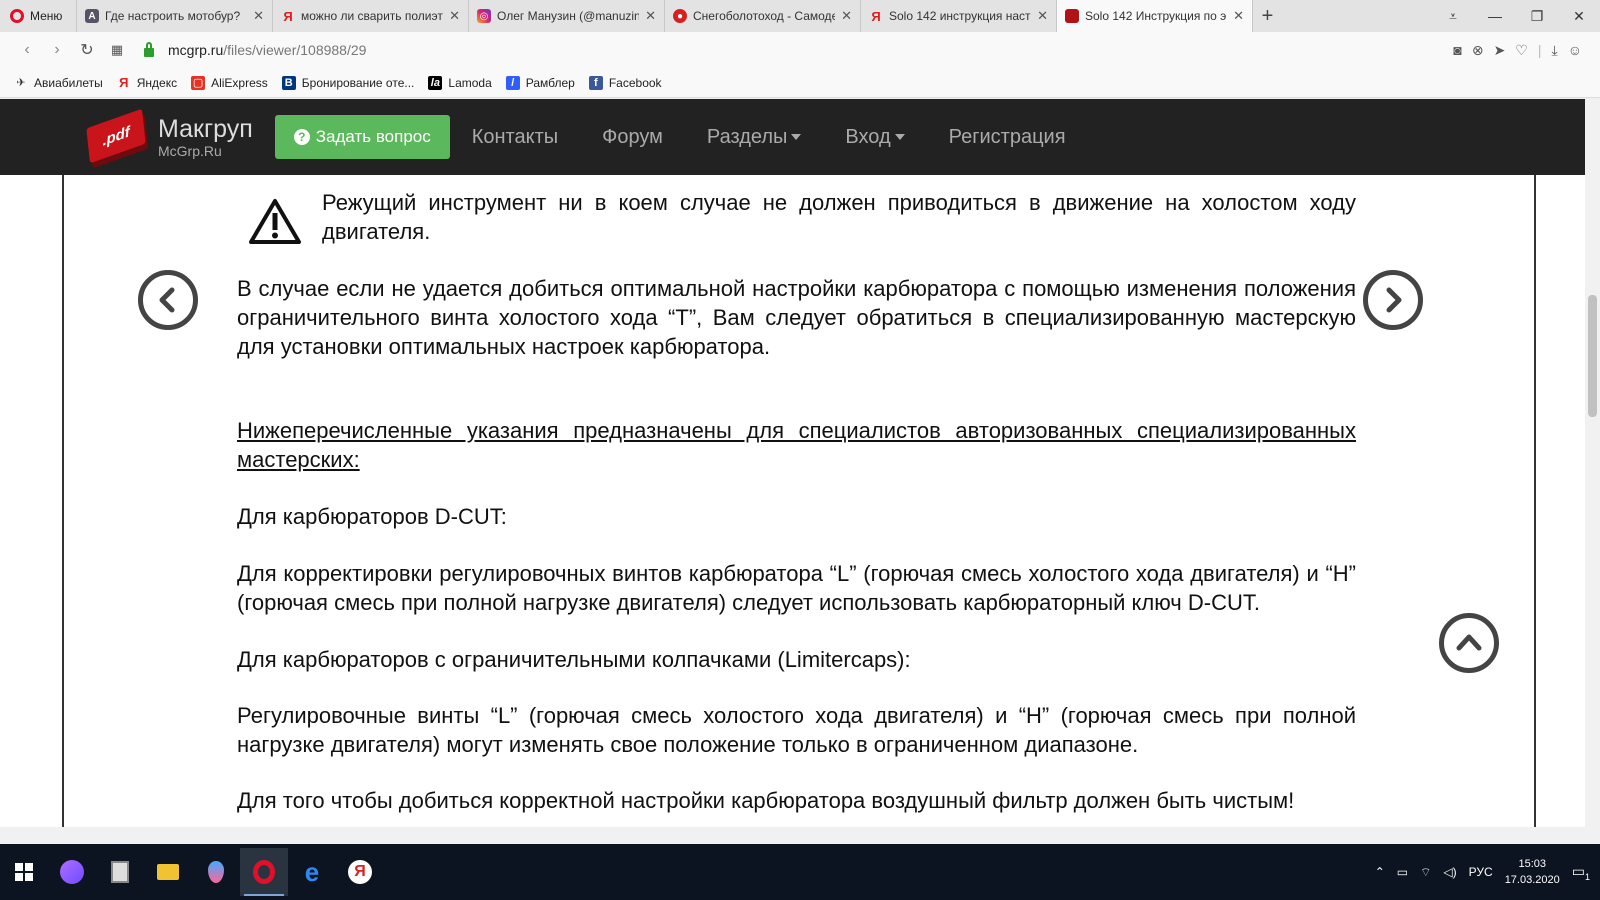 Image resolution: width=1600 pixels, height=900 pixels. Describe the element at coordinates (625, 82) in the screenshot. I see `bookmark-item: f Facebook` at that location.